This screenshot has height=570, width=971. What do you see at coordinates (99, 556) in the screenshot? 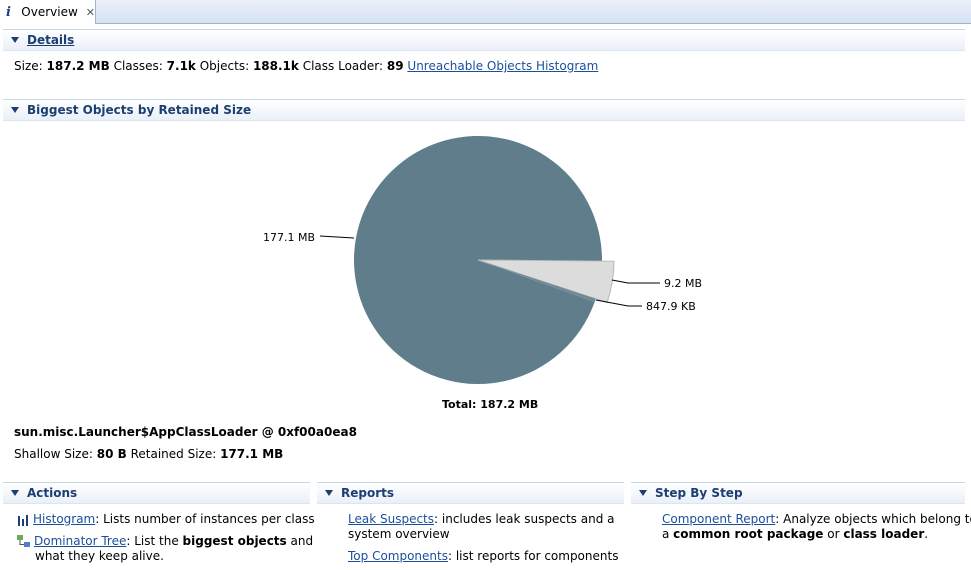
I see `dominator-desc-line2: what they keep alive.` at bounding box center [99, 556].